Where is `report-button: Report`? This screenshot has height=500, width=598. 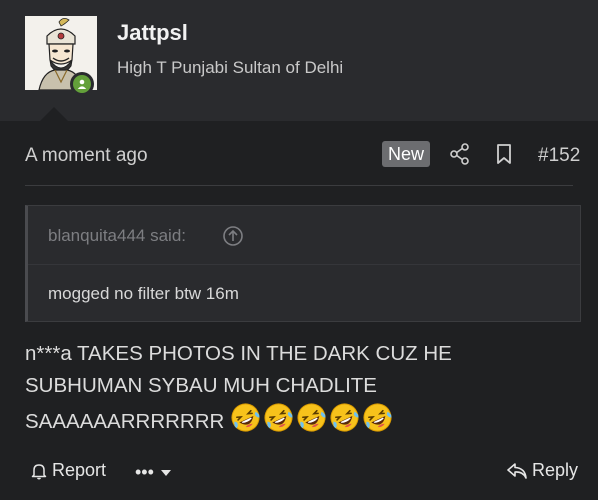
report-button: Report is located at coordinates (68, 470).